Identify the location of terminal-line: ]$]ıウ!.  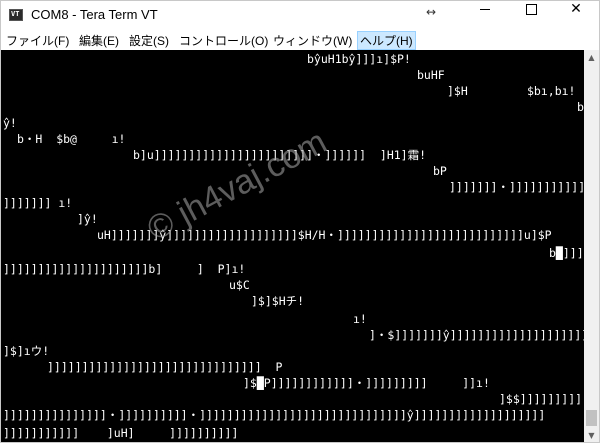
(26, 351).